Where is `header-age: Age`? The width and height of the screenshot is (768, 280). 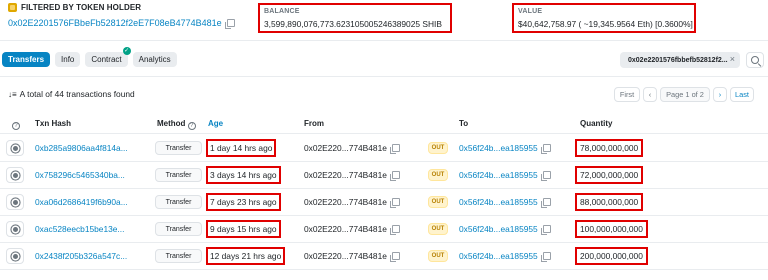 header-age: Age is located at coordinates (215, 123).